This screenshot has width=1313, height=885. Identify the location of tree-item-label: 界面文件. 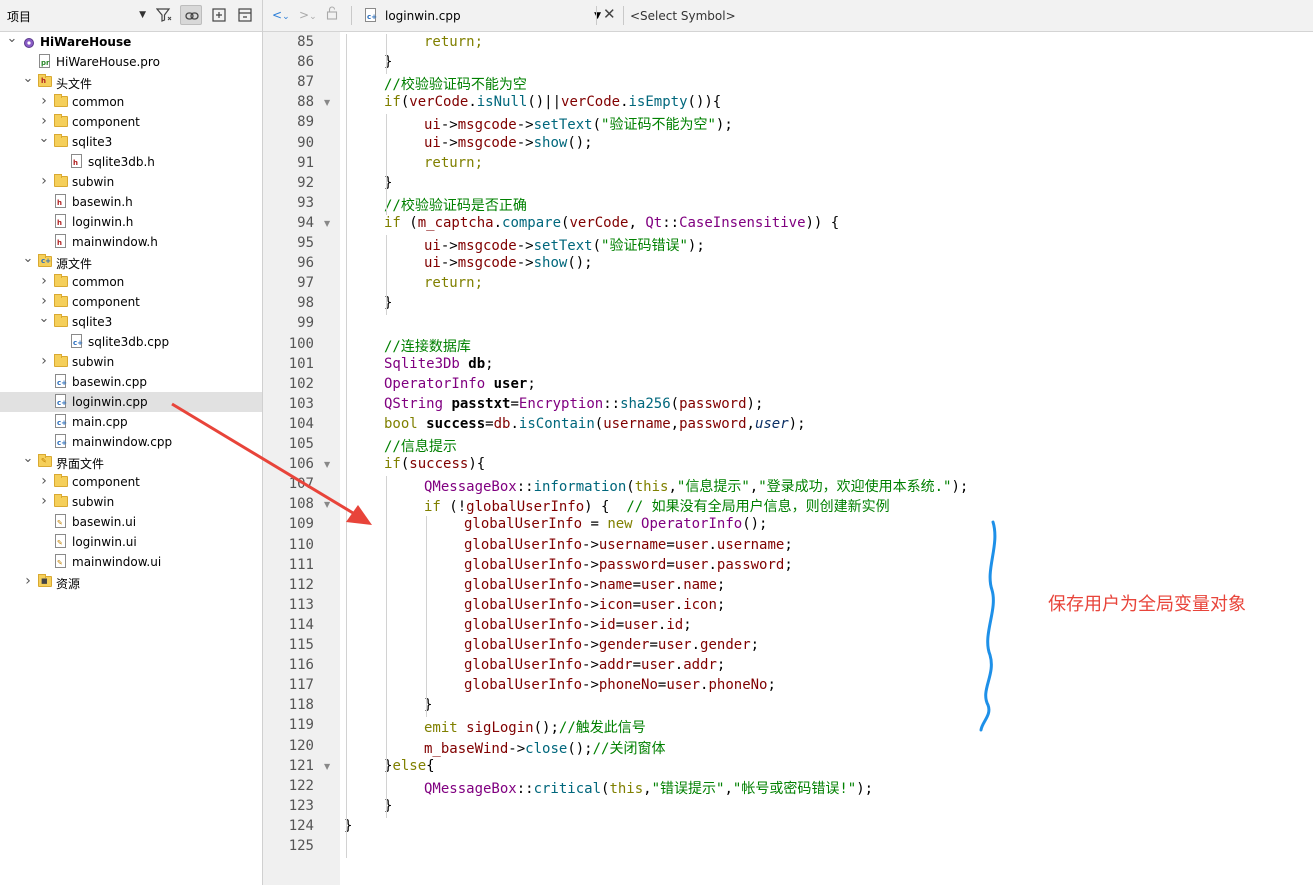
(80, 464).